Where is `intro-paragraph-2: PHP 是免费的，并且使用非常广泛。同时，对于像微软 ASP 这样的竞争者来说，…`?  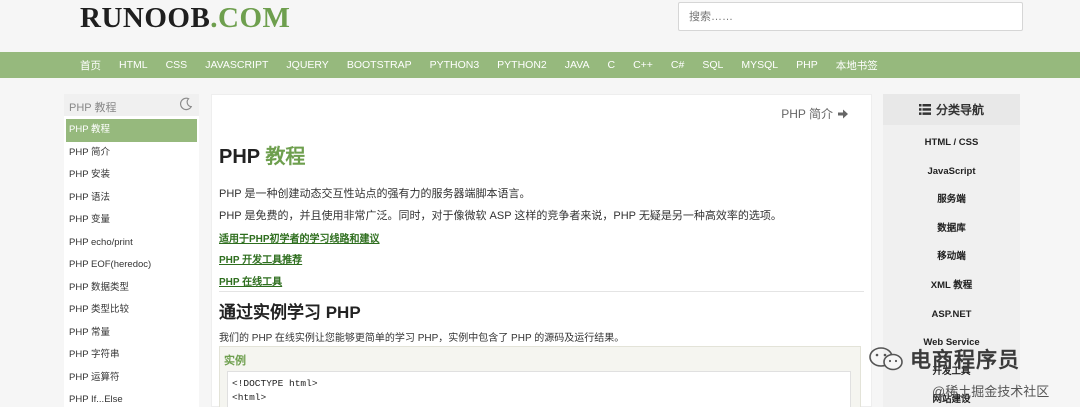
intro-paragraph-2: PHP 是免费的，并且使用非常广泛。同时，对于像微软 ASP 这样的竞争者来说，… is located at coordinates (500, 216).